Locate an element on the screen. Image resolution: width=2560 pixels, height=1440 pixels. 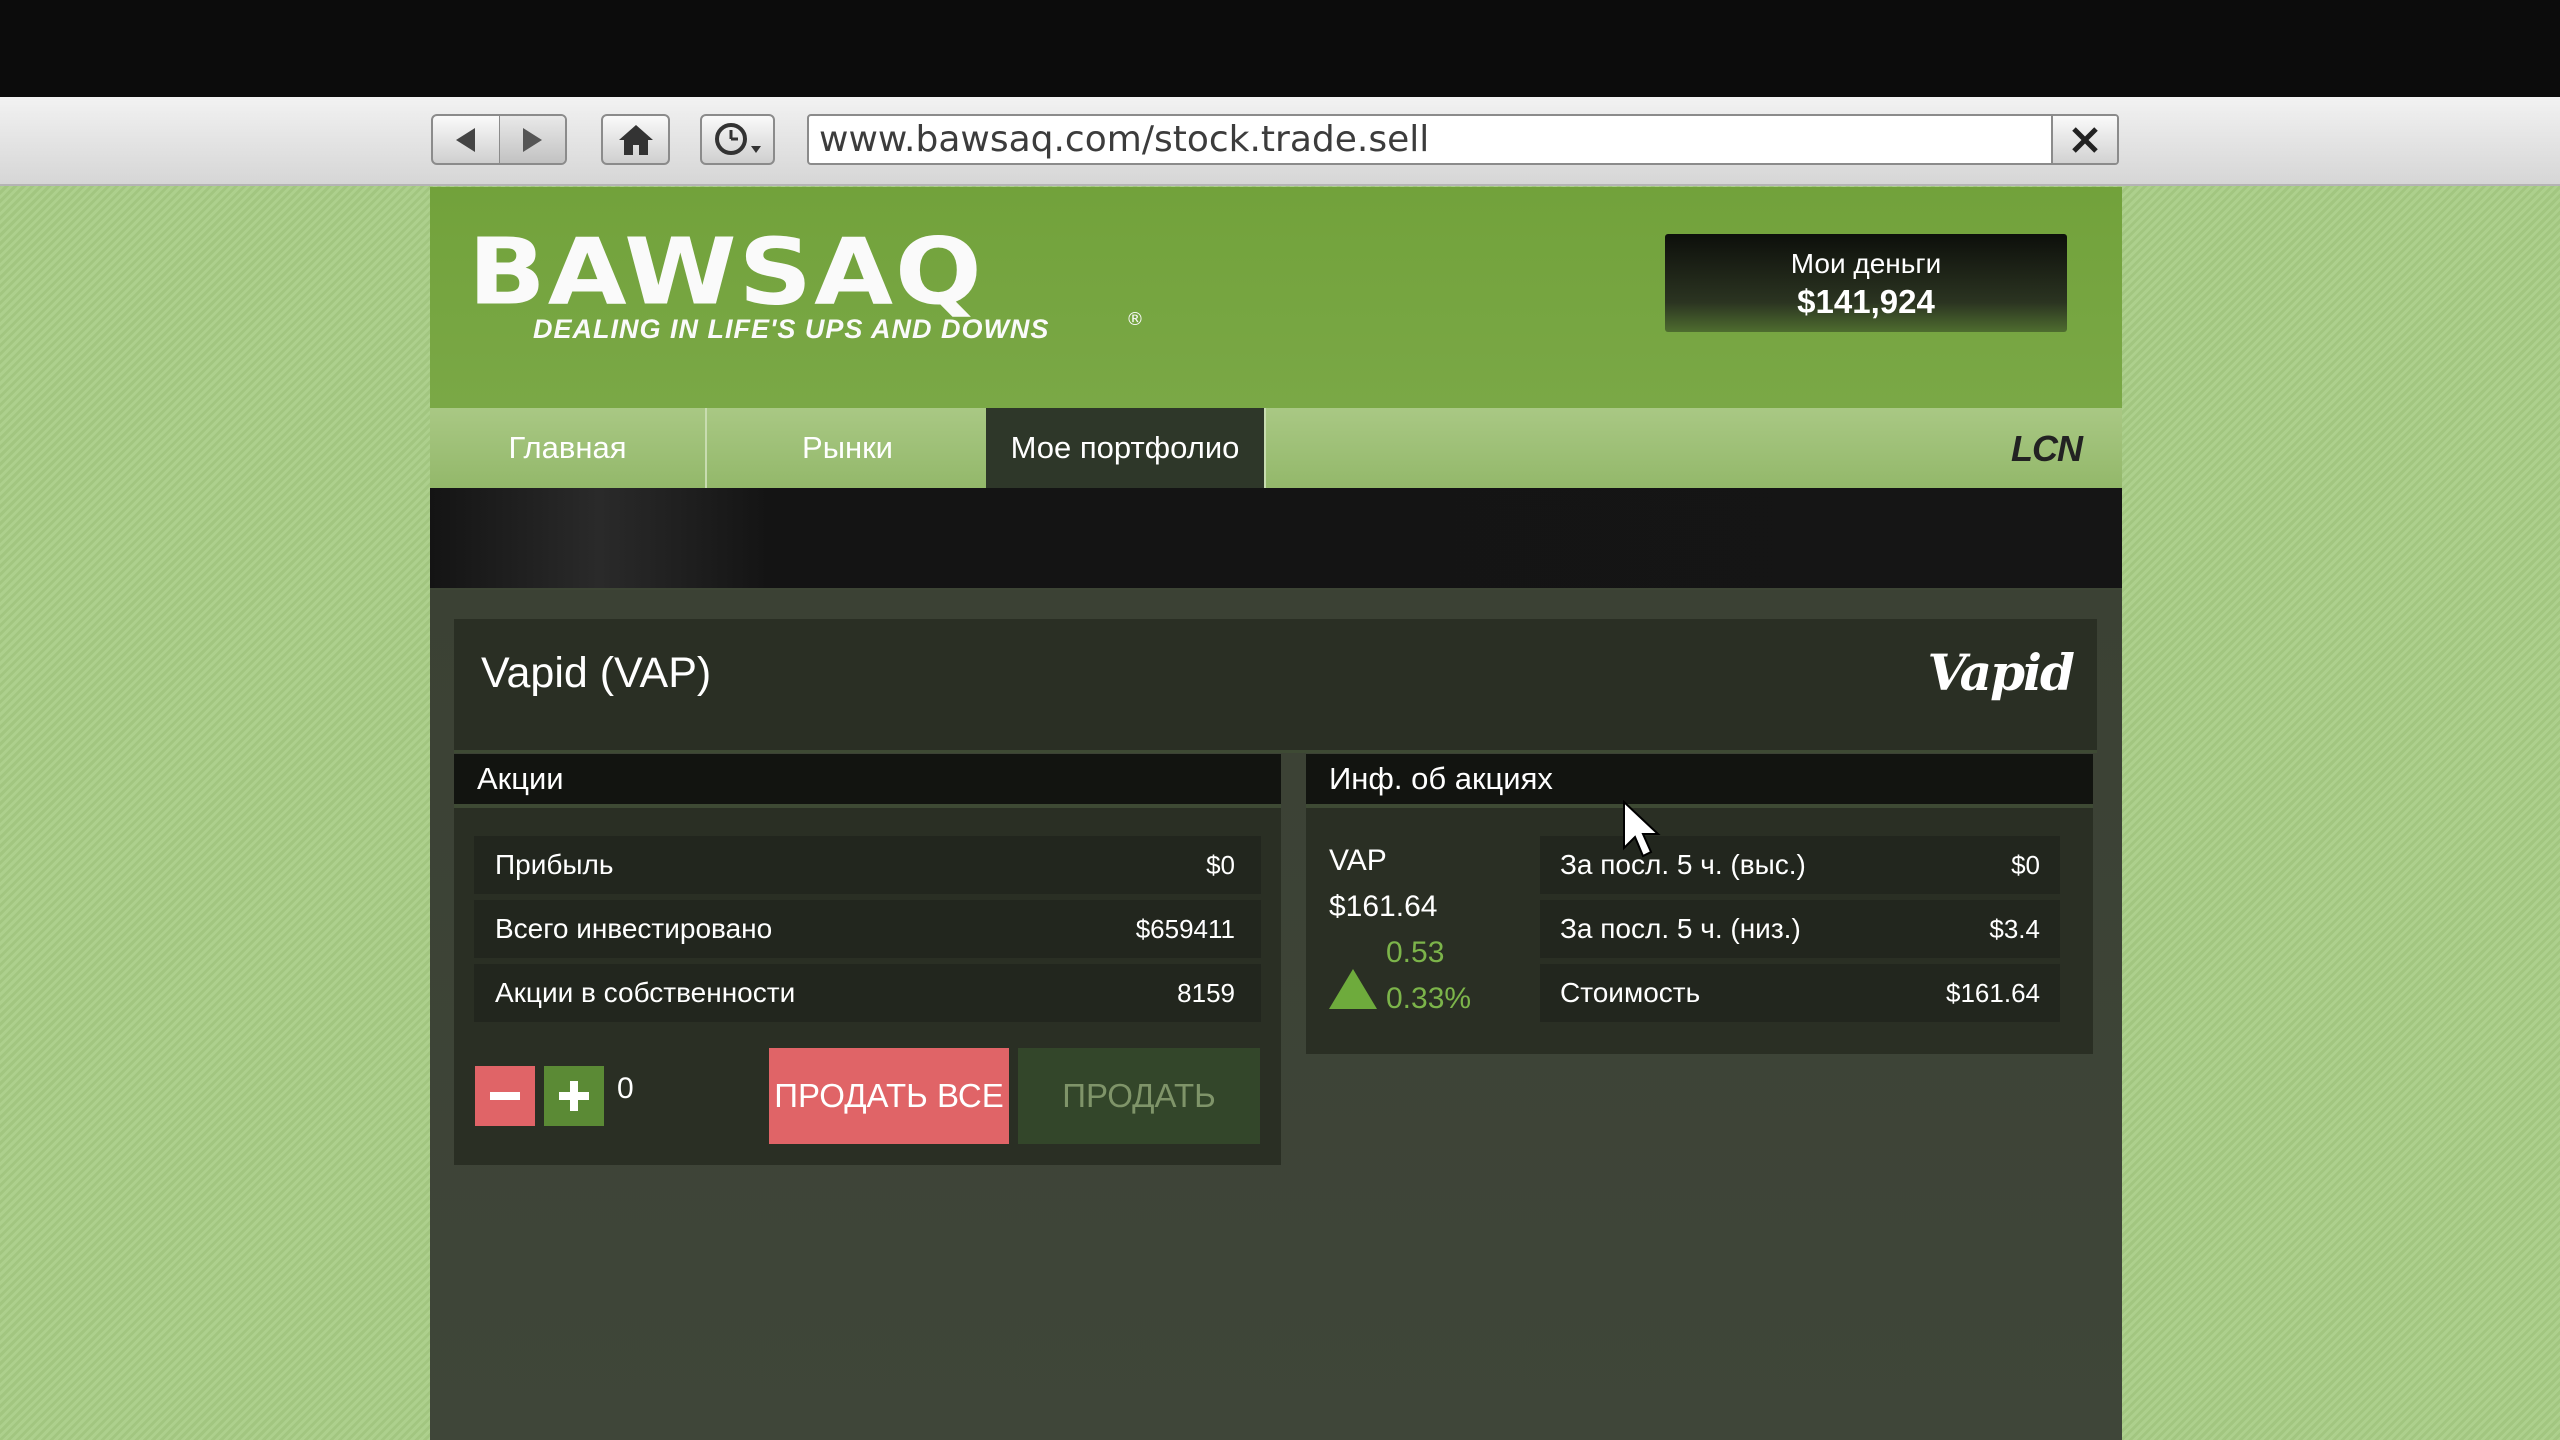
nav-tab-portfolio: Мое портфолио is located at coordinates (1126, 448).